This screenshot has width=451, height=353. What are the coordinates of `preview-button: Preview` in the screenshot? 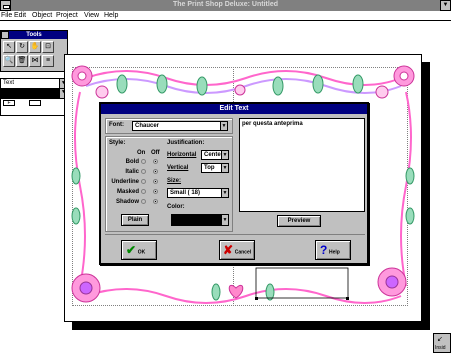 It's located at (299, 221).